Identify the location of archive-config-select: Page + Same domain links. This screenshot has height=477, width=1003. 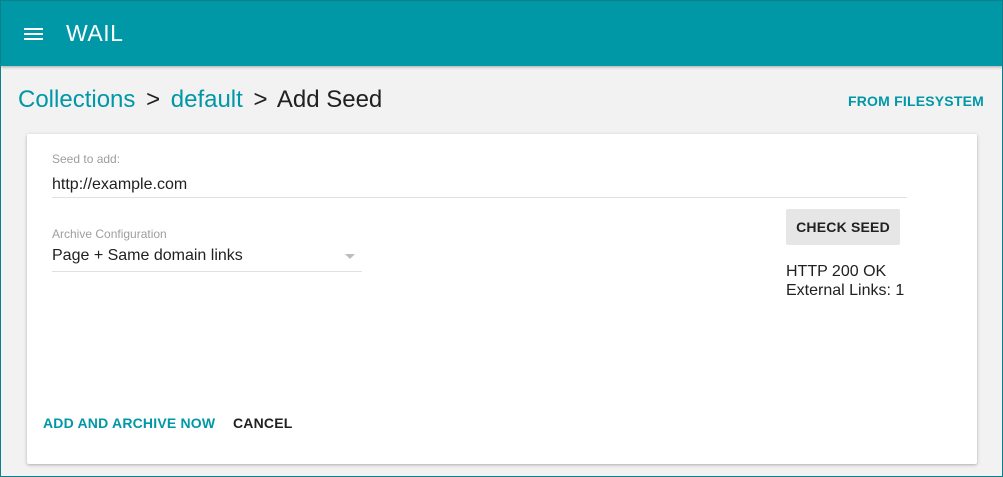
(207, 258).